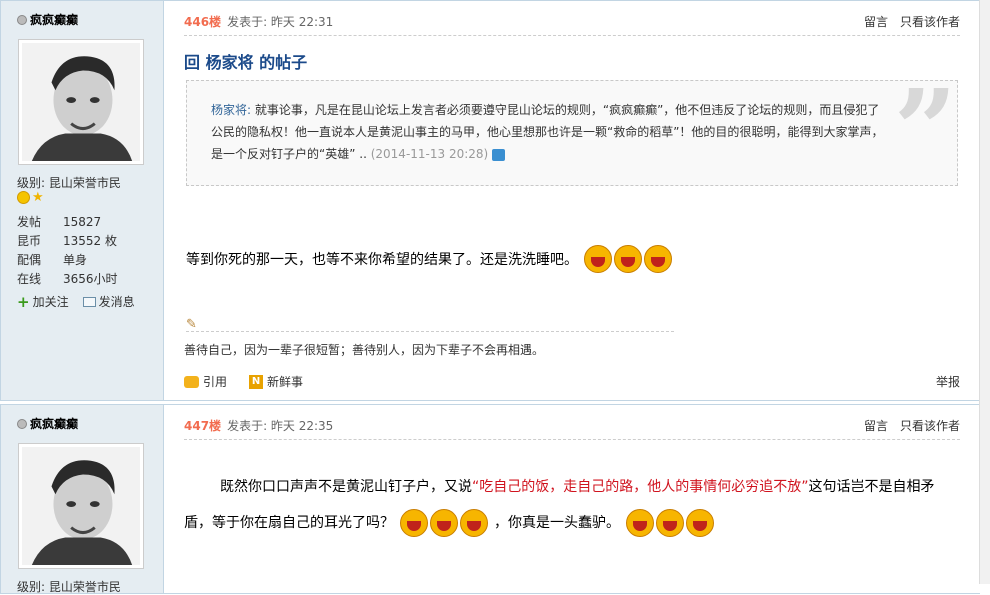  What do you see at coordinates (29, 222) in the screenshot?
I see `stat-label: 发帖` at bounding box center [29, 222].